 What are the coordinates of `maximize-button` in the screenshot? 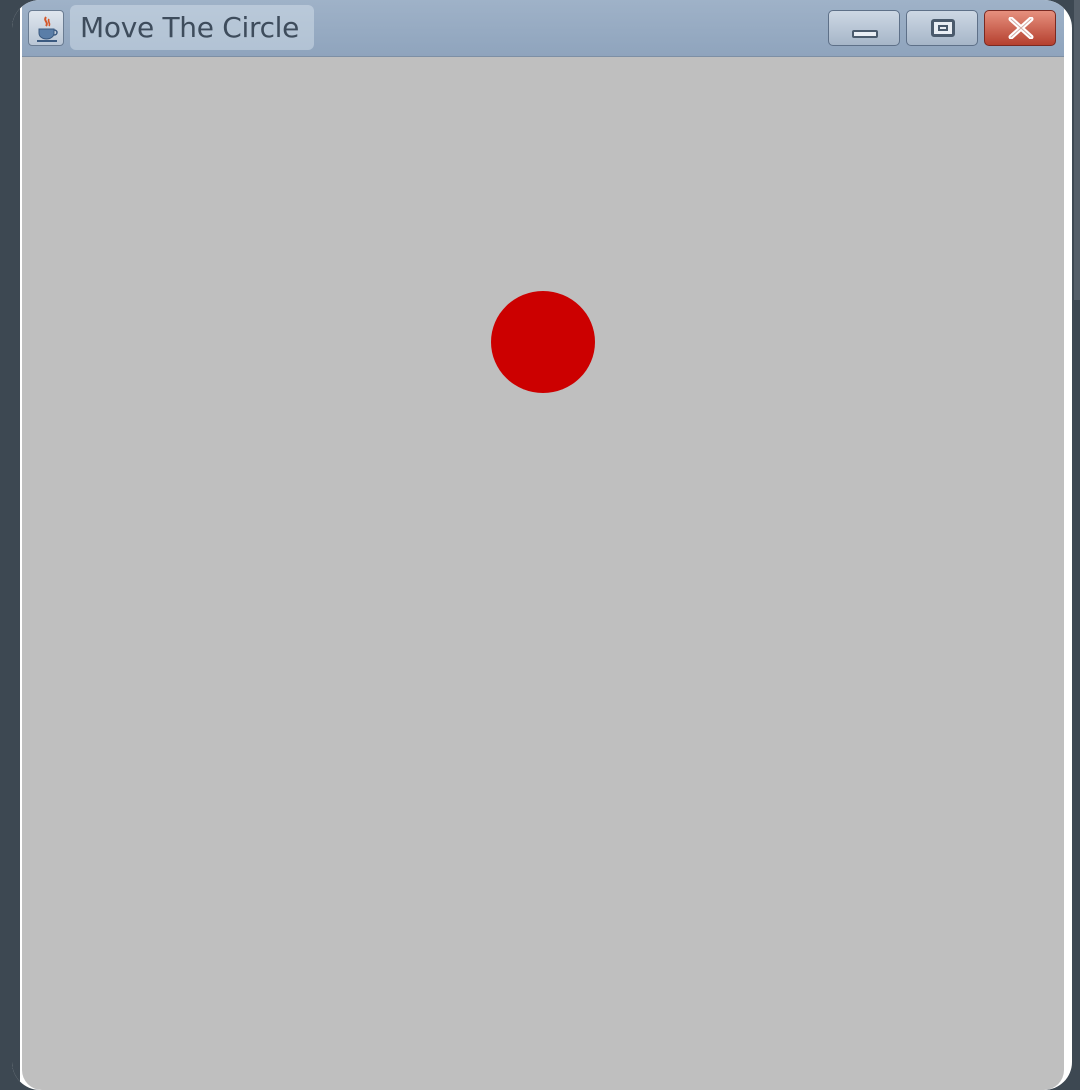 It's located at (942, 28).